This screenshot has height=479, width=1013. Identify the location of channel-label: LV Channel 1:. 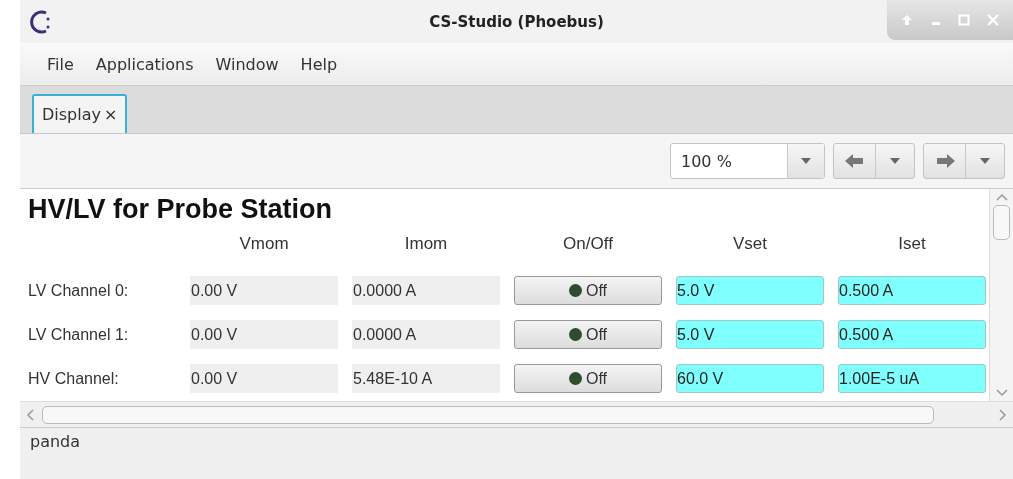
(79, 334).